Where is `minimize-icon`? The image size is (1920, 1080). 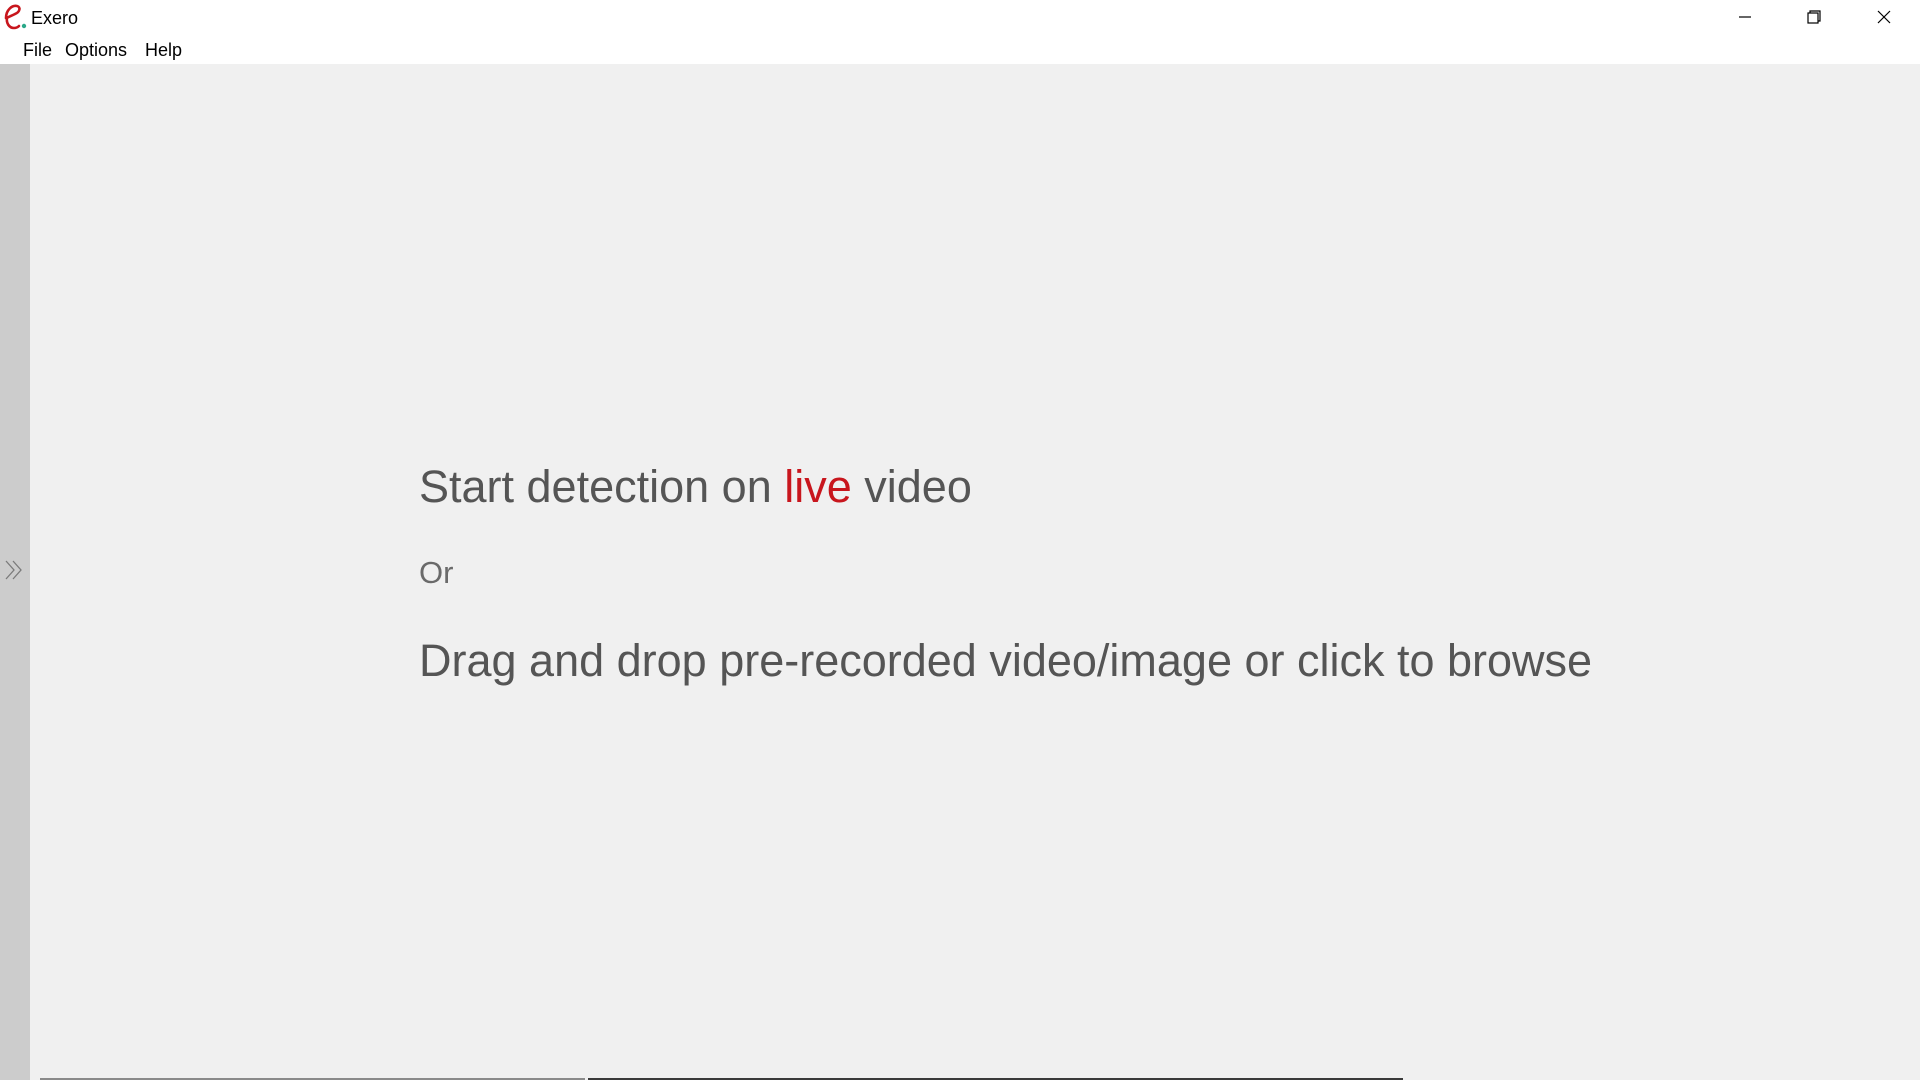 minimize-icon is located at coordinates (1745, 17).